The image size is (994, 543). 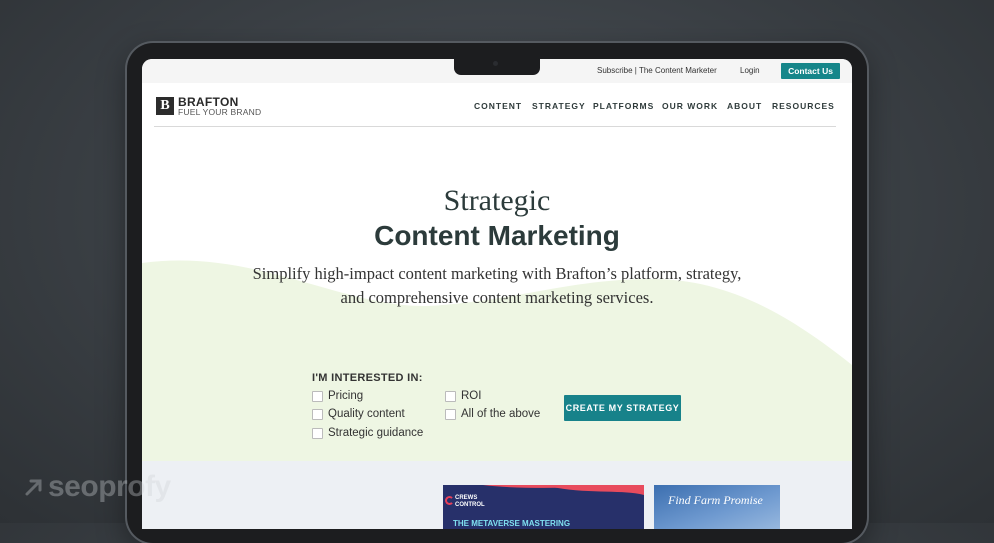 What do you see at coordinates (512, 523) in the screenshot?
I see `card1-title: THE METAVERSE MASTERING` at bounding box center [512, 523].